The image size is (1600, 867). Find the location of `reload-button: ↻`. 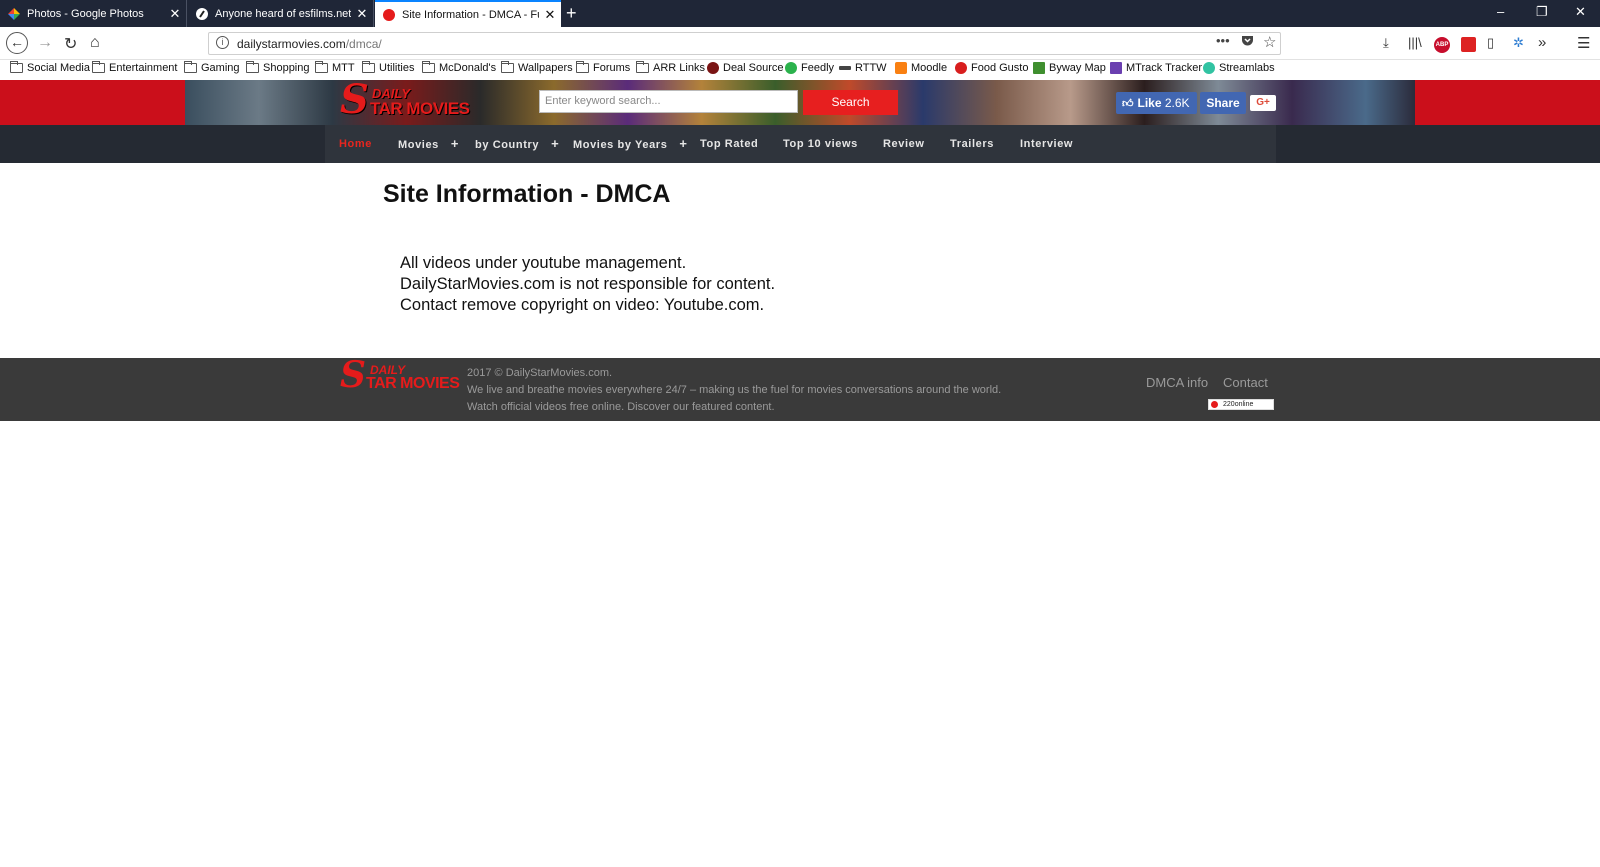

reload-button: ↻ is located at coordinates (70, 44).